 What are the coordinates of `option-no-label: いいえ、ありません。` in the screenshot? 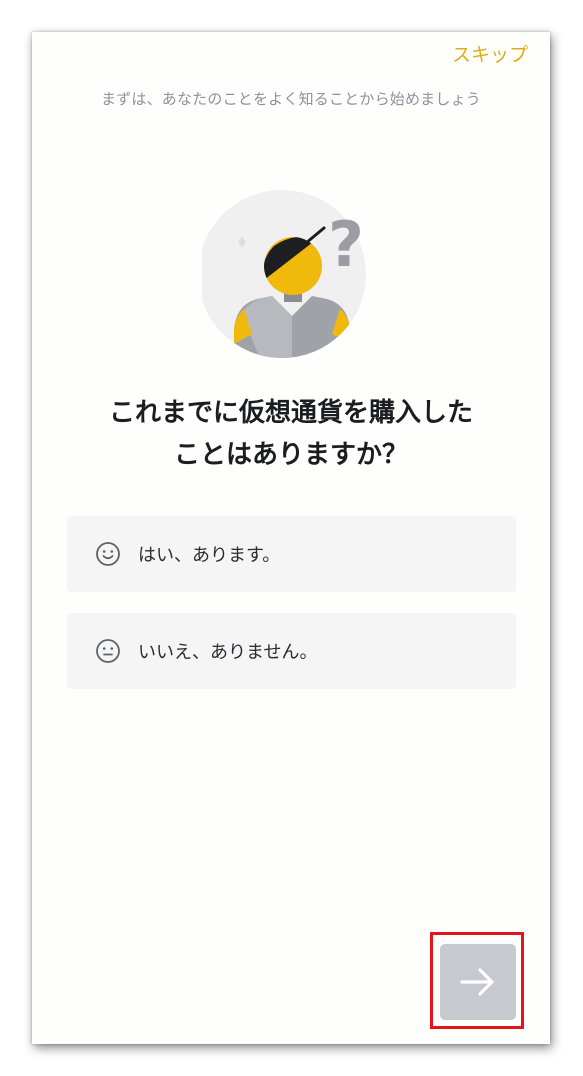 It's located at (228, 652).